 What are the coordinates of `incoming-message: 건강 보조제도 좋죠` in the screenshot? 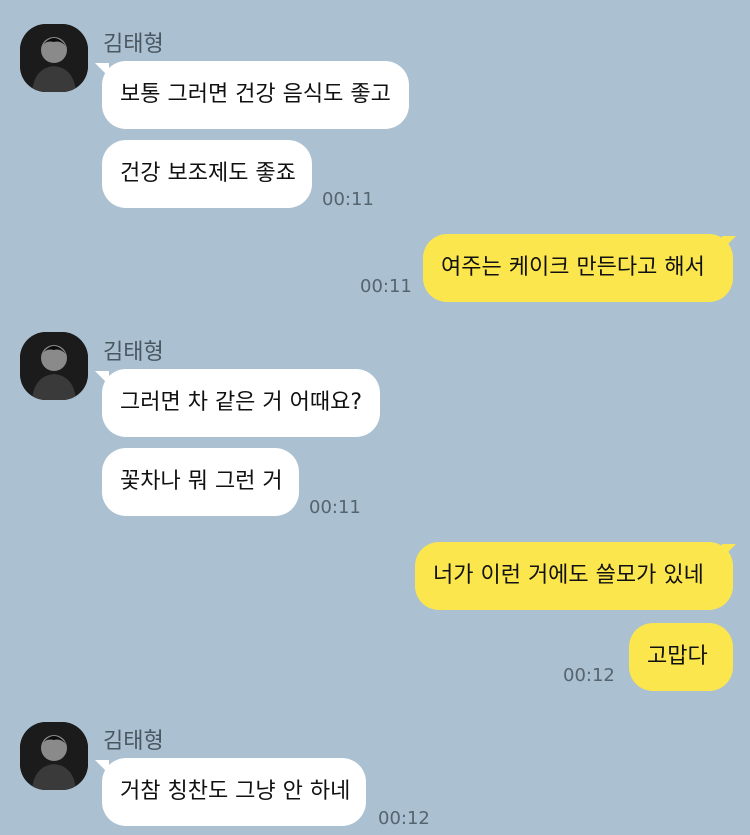 It's located at (207, 174).